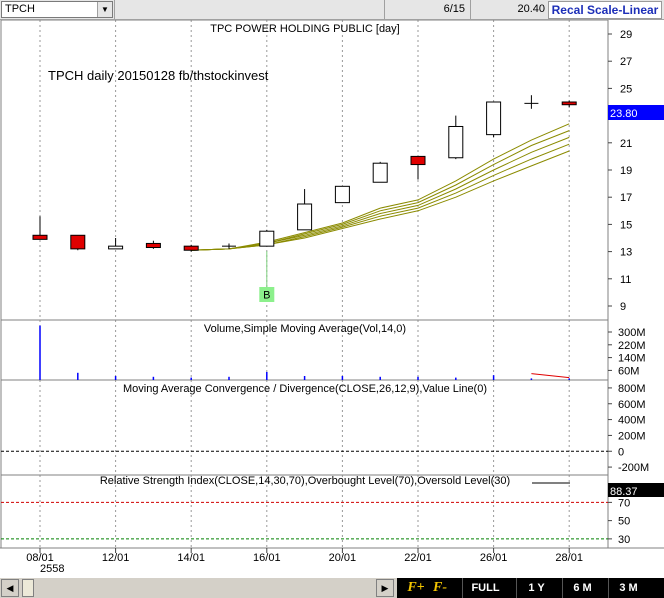  What do you see at coordinates (509, 9) in the screenshot?
I see `cursor-price: 20.40` at bounding box center [509, 9].